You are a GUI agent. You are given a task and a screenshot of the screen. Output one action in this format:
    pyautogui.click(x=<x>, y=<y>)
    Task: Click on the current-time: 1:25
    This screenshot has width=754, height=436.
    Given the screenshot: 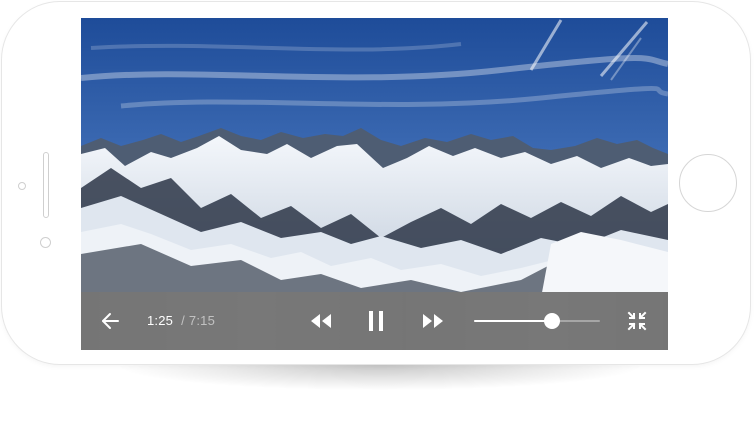 What is the action you would take?
    pyautogui.click(x=160, y=320)
    